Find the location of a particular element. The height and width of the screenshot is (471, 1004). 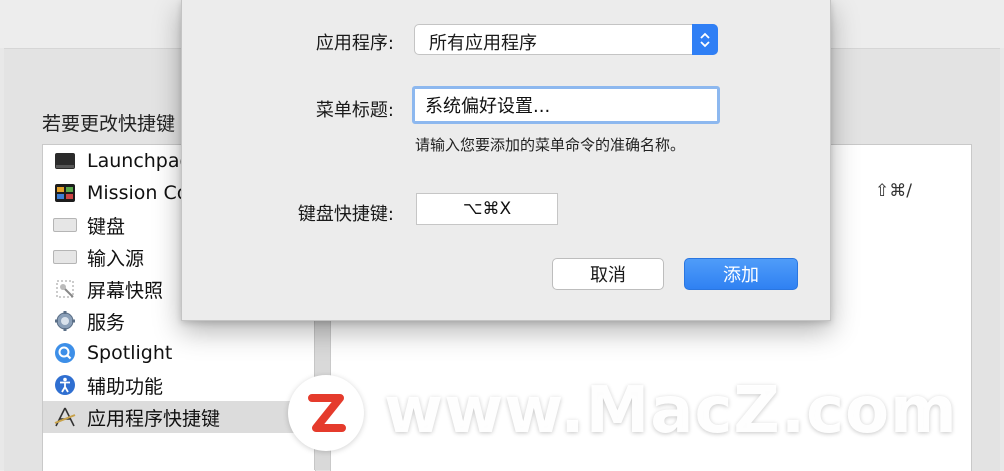

menu-title-helper: 请输入您要添加的菜单命令的准确名称。 is located at coordinates (550, 145).